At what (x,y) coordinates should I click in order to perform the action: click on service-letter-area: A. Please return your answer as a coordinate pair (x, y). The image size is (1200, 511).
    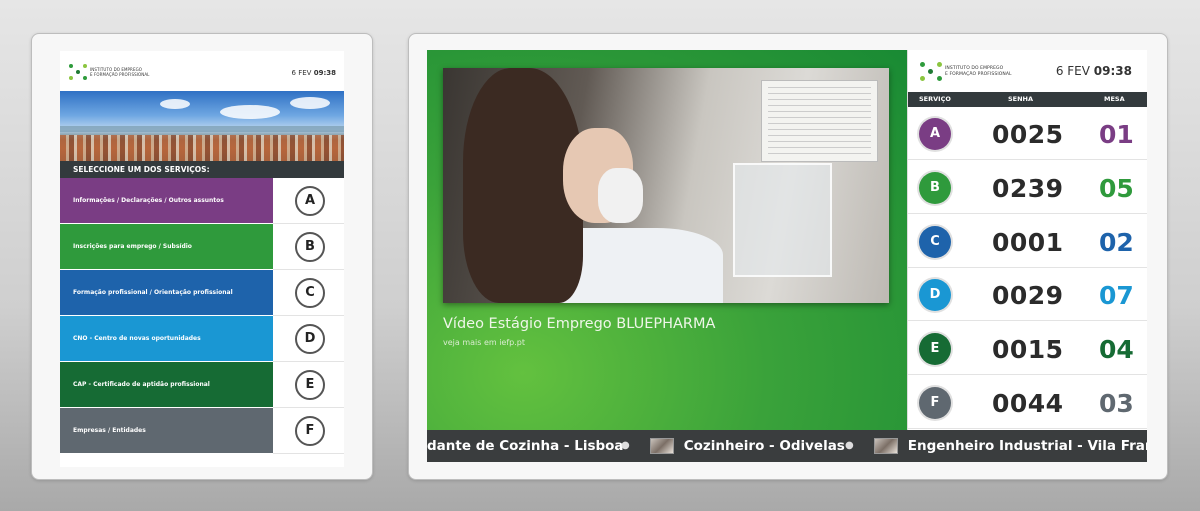
    Looking at the image, I should click on (308, 201).